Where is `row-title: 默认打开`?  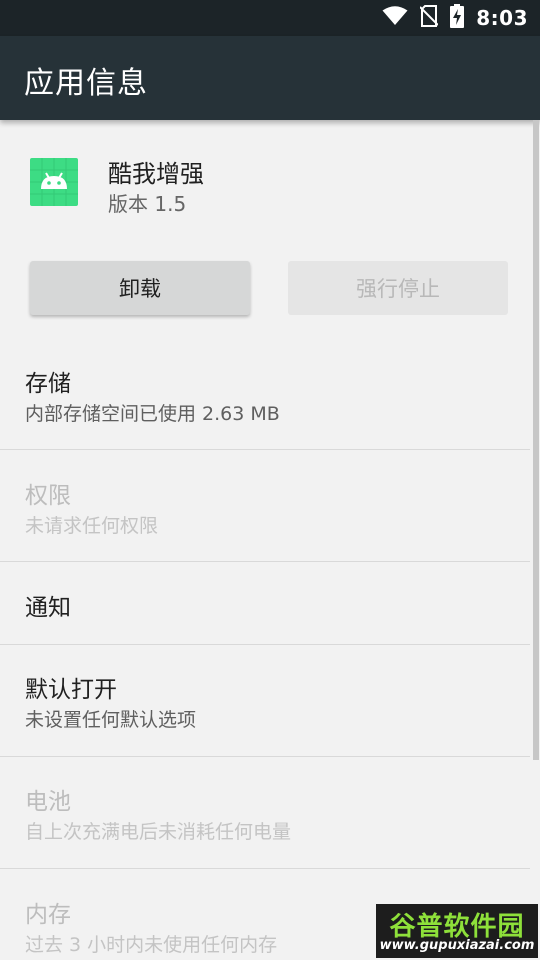 row-title: 默认打开 is located at coordinates (71, 690).